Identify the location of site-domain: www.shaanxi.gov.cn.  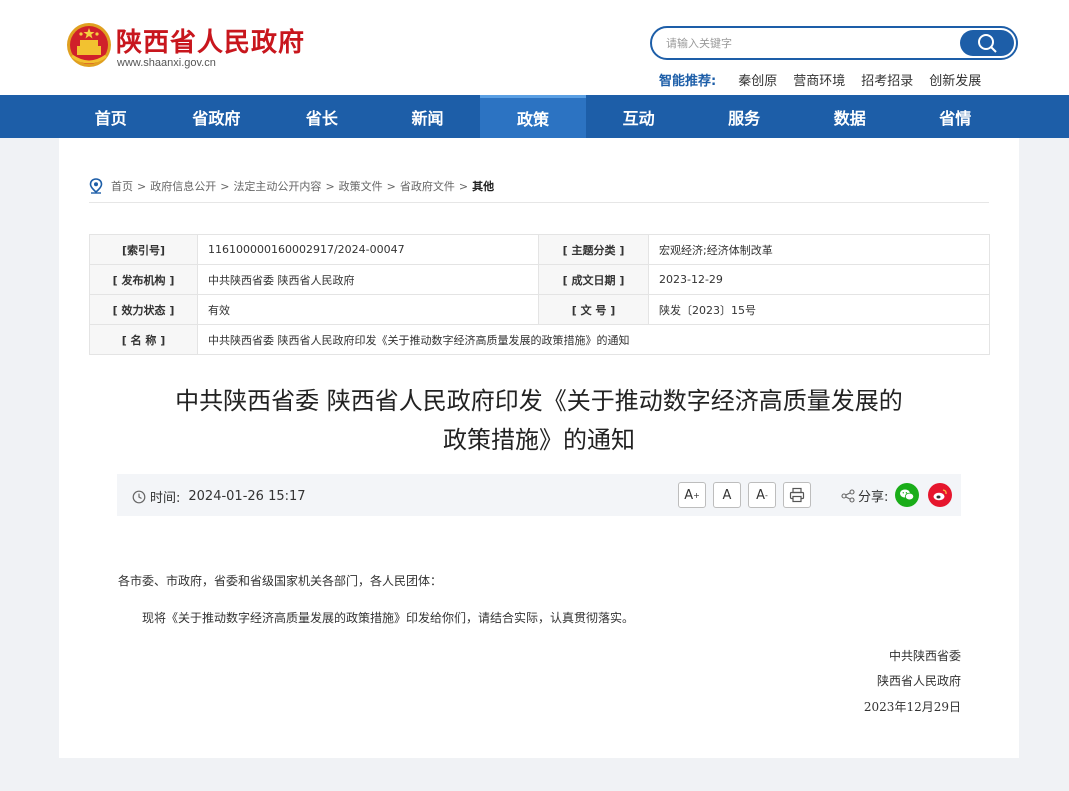
(166, 63).